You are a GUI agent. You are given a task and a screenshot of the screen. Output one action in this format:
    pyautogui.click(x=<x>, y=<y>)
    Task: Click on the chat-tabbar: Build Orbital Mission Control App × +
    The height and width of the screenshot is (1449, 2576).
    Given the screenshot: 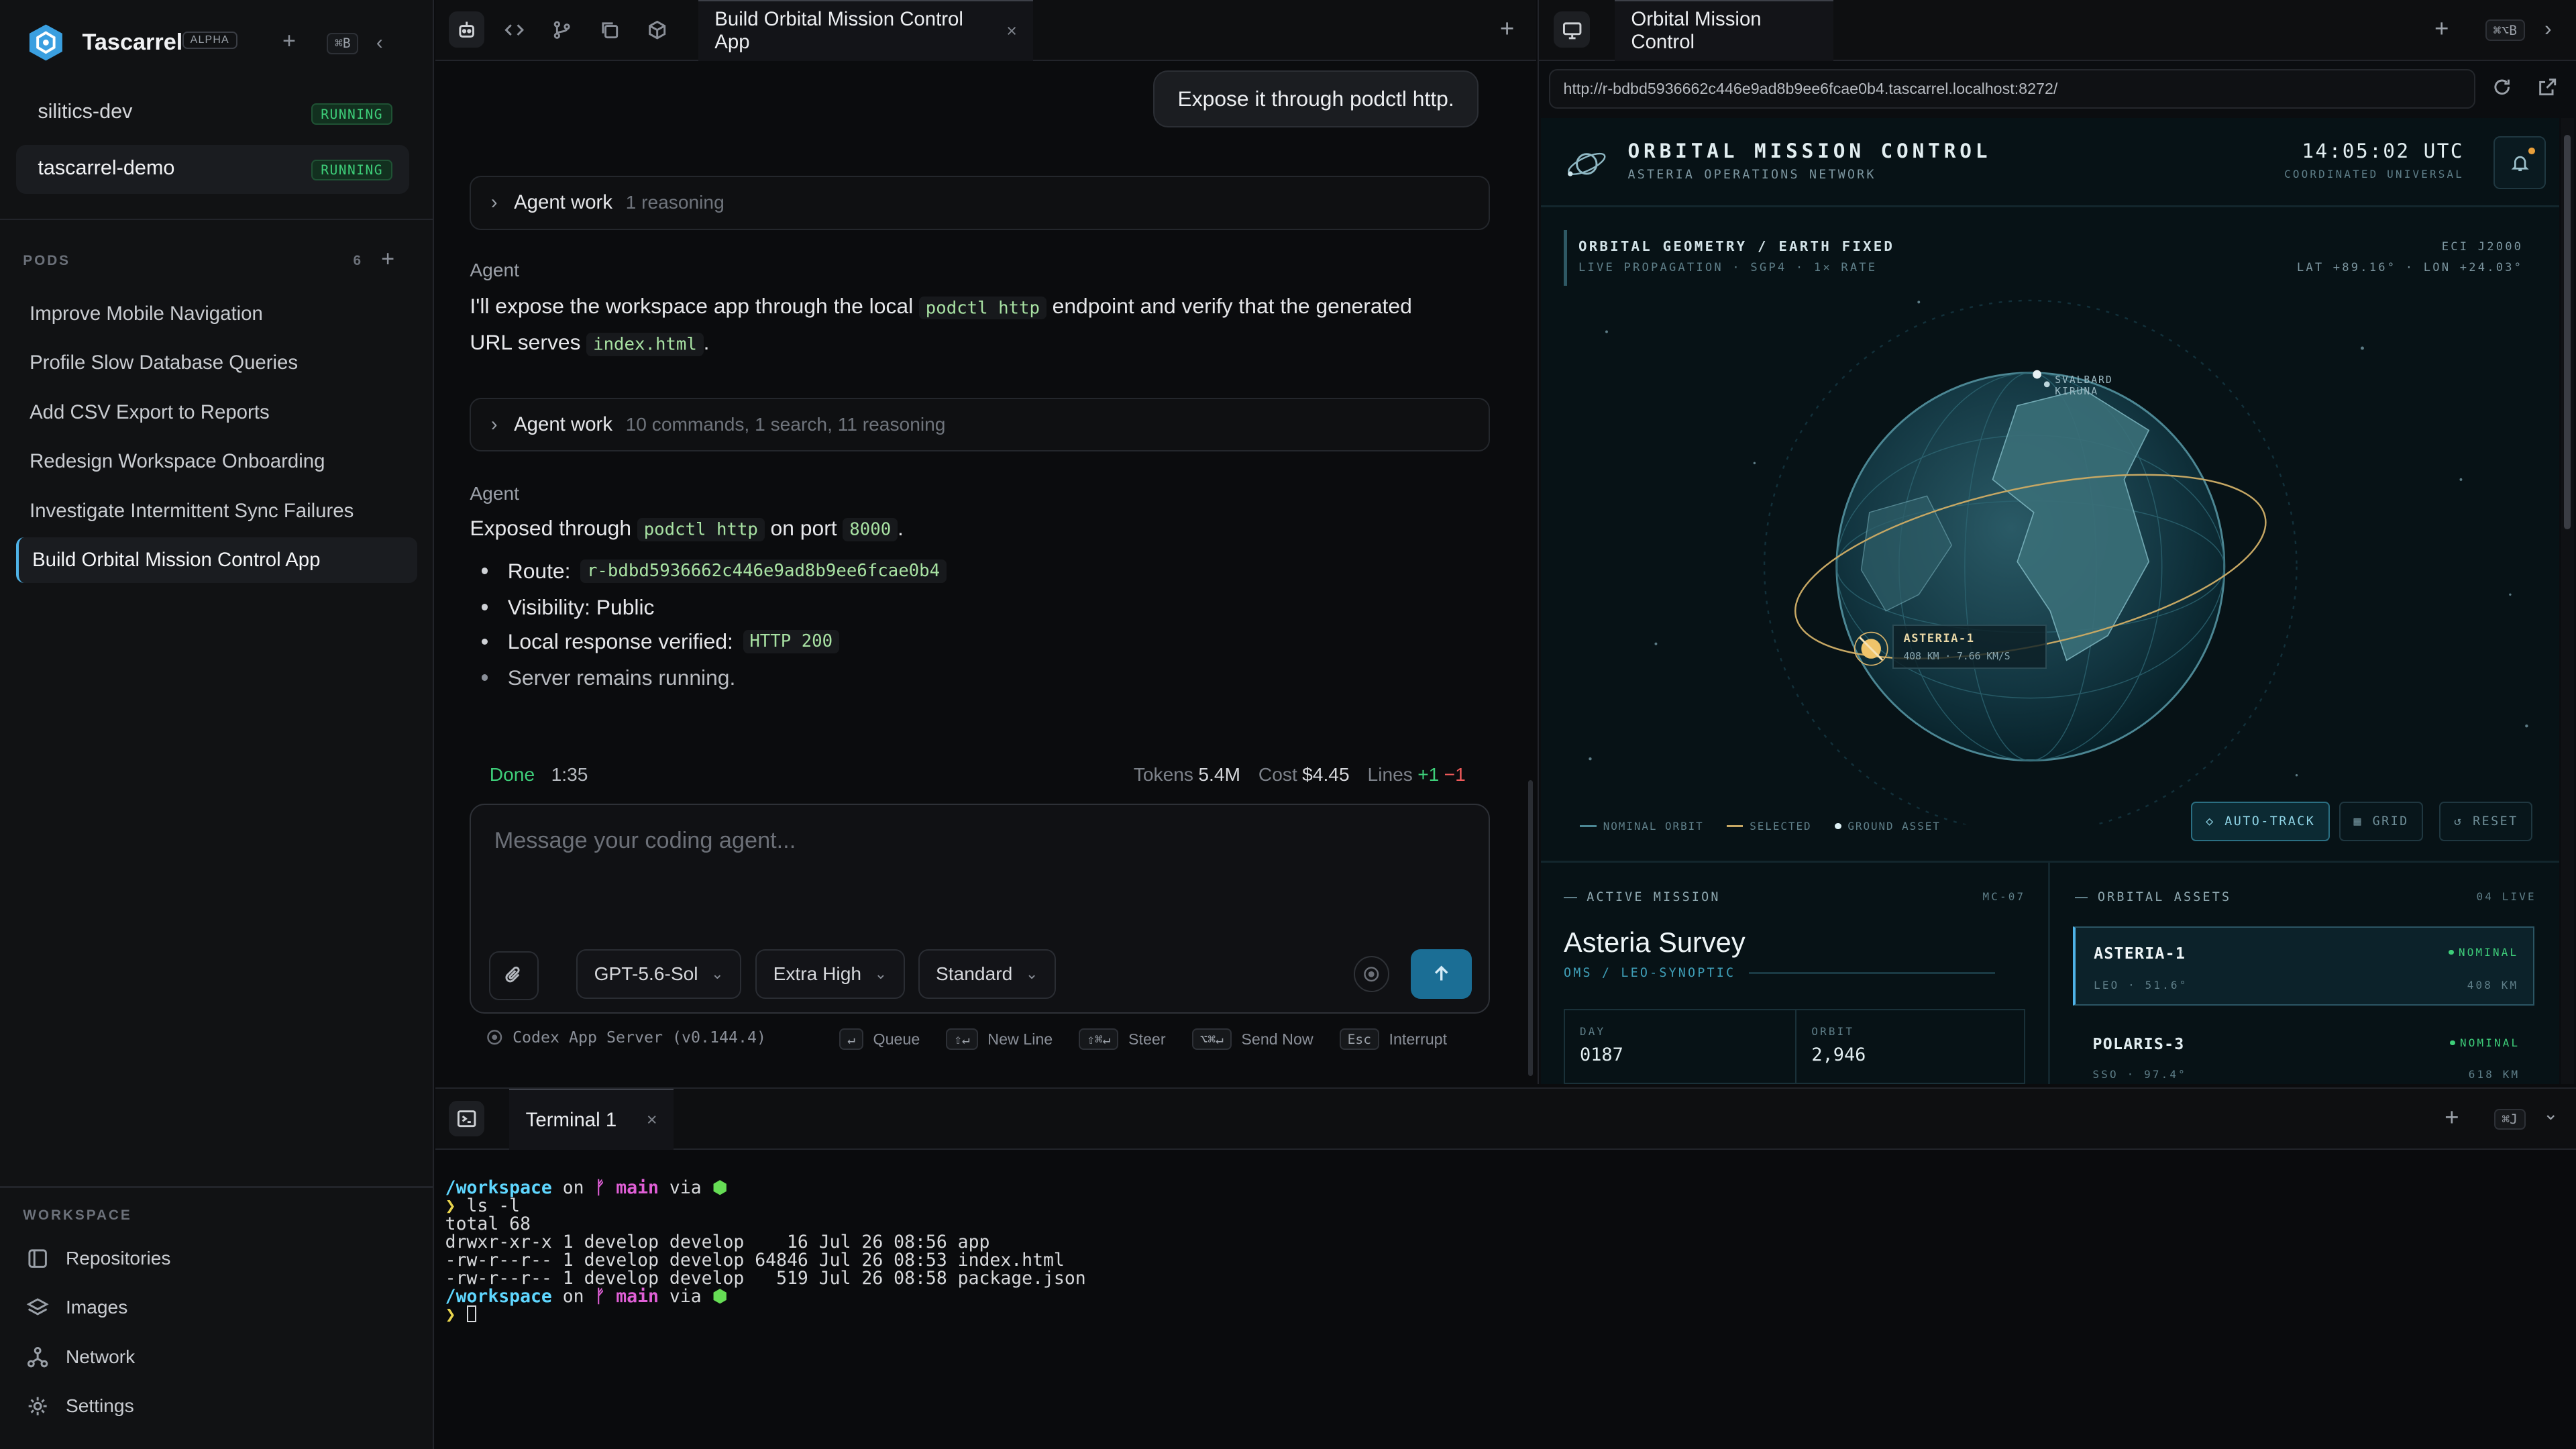 What is the action you would take?
    pyautogui.click(x=985, y=30)
    